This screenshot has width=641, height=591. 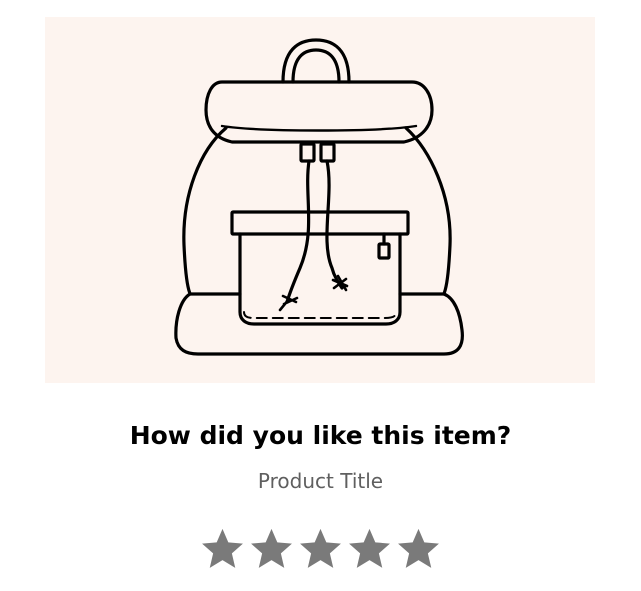 What do you see at coordinates (320, 435) in the screenshot?
I see `review-question: How did you like this item?` at bounding box center [320, 435].